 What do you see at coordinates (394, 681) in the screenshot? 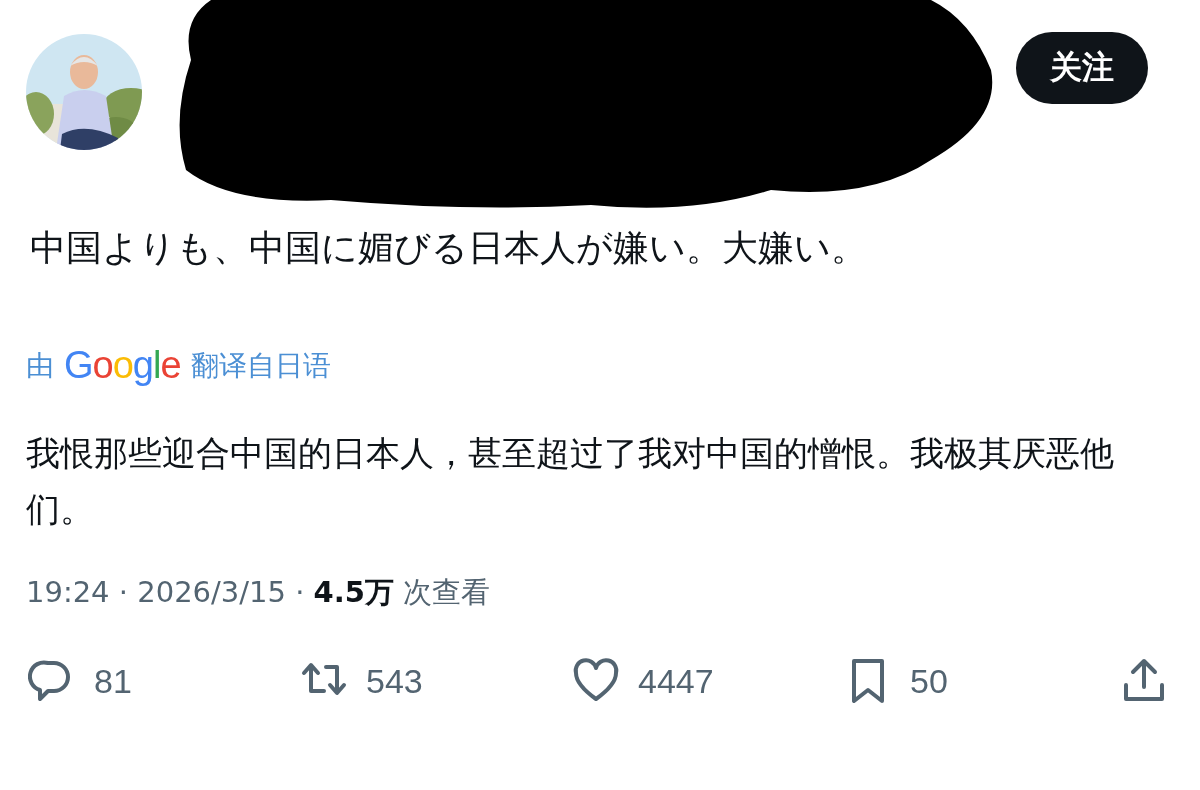
I see `action-count: 543` at bounding box center [394, 681].